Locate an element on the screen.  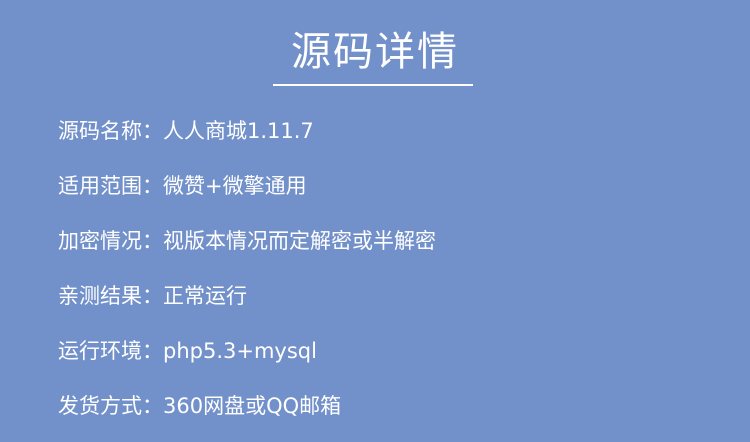
title-area: 源码详情 is located at coordinates (375, 52).